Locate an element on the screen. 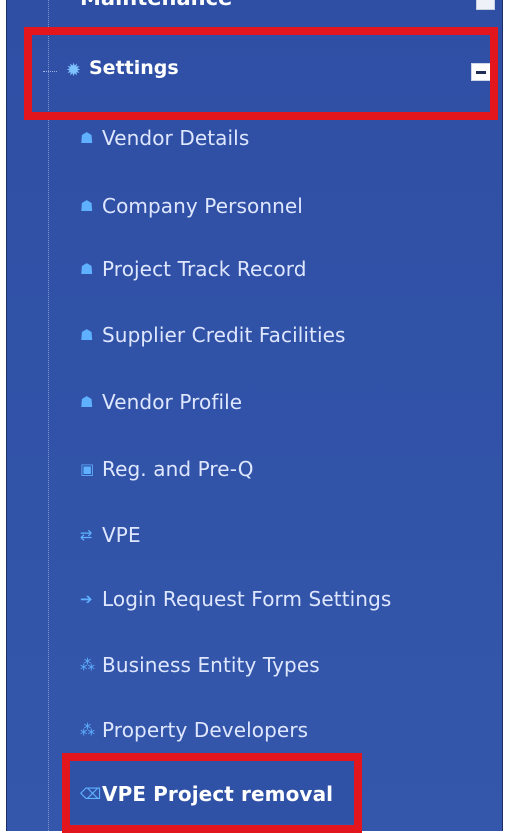 This screenshot has height=833, width=509. sidebar-item-label: Maintenance is located at coordinates (156, 5).